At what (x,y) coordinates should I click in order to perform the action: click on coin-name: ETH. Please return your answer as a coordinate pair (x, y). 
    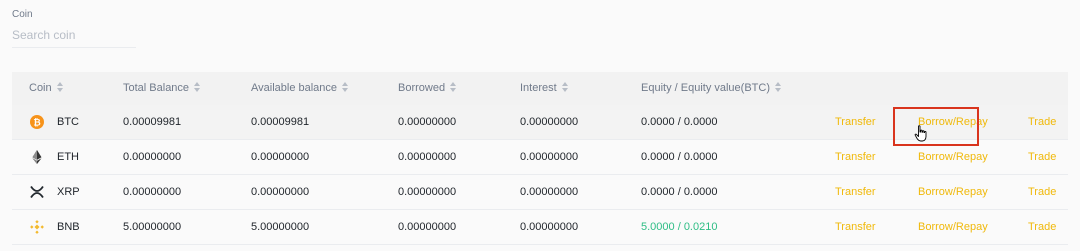
    Looking at the image, I should click on (68, 157).